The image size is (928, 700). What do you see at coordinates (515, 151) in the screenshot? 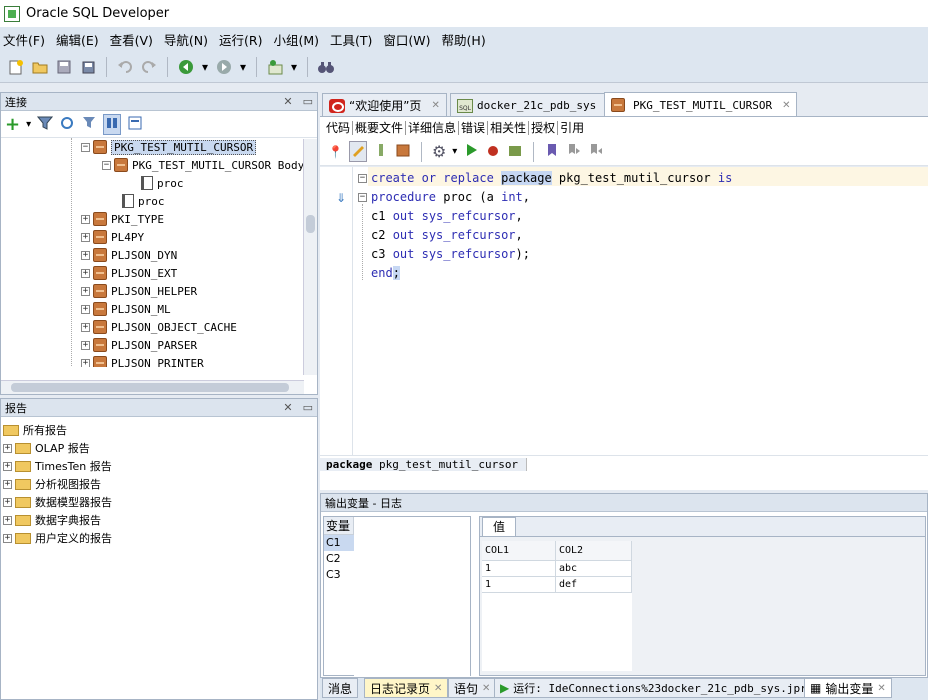
I see `profile-icon` at bounding box center [515, 151].